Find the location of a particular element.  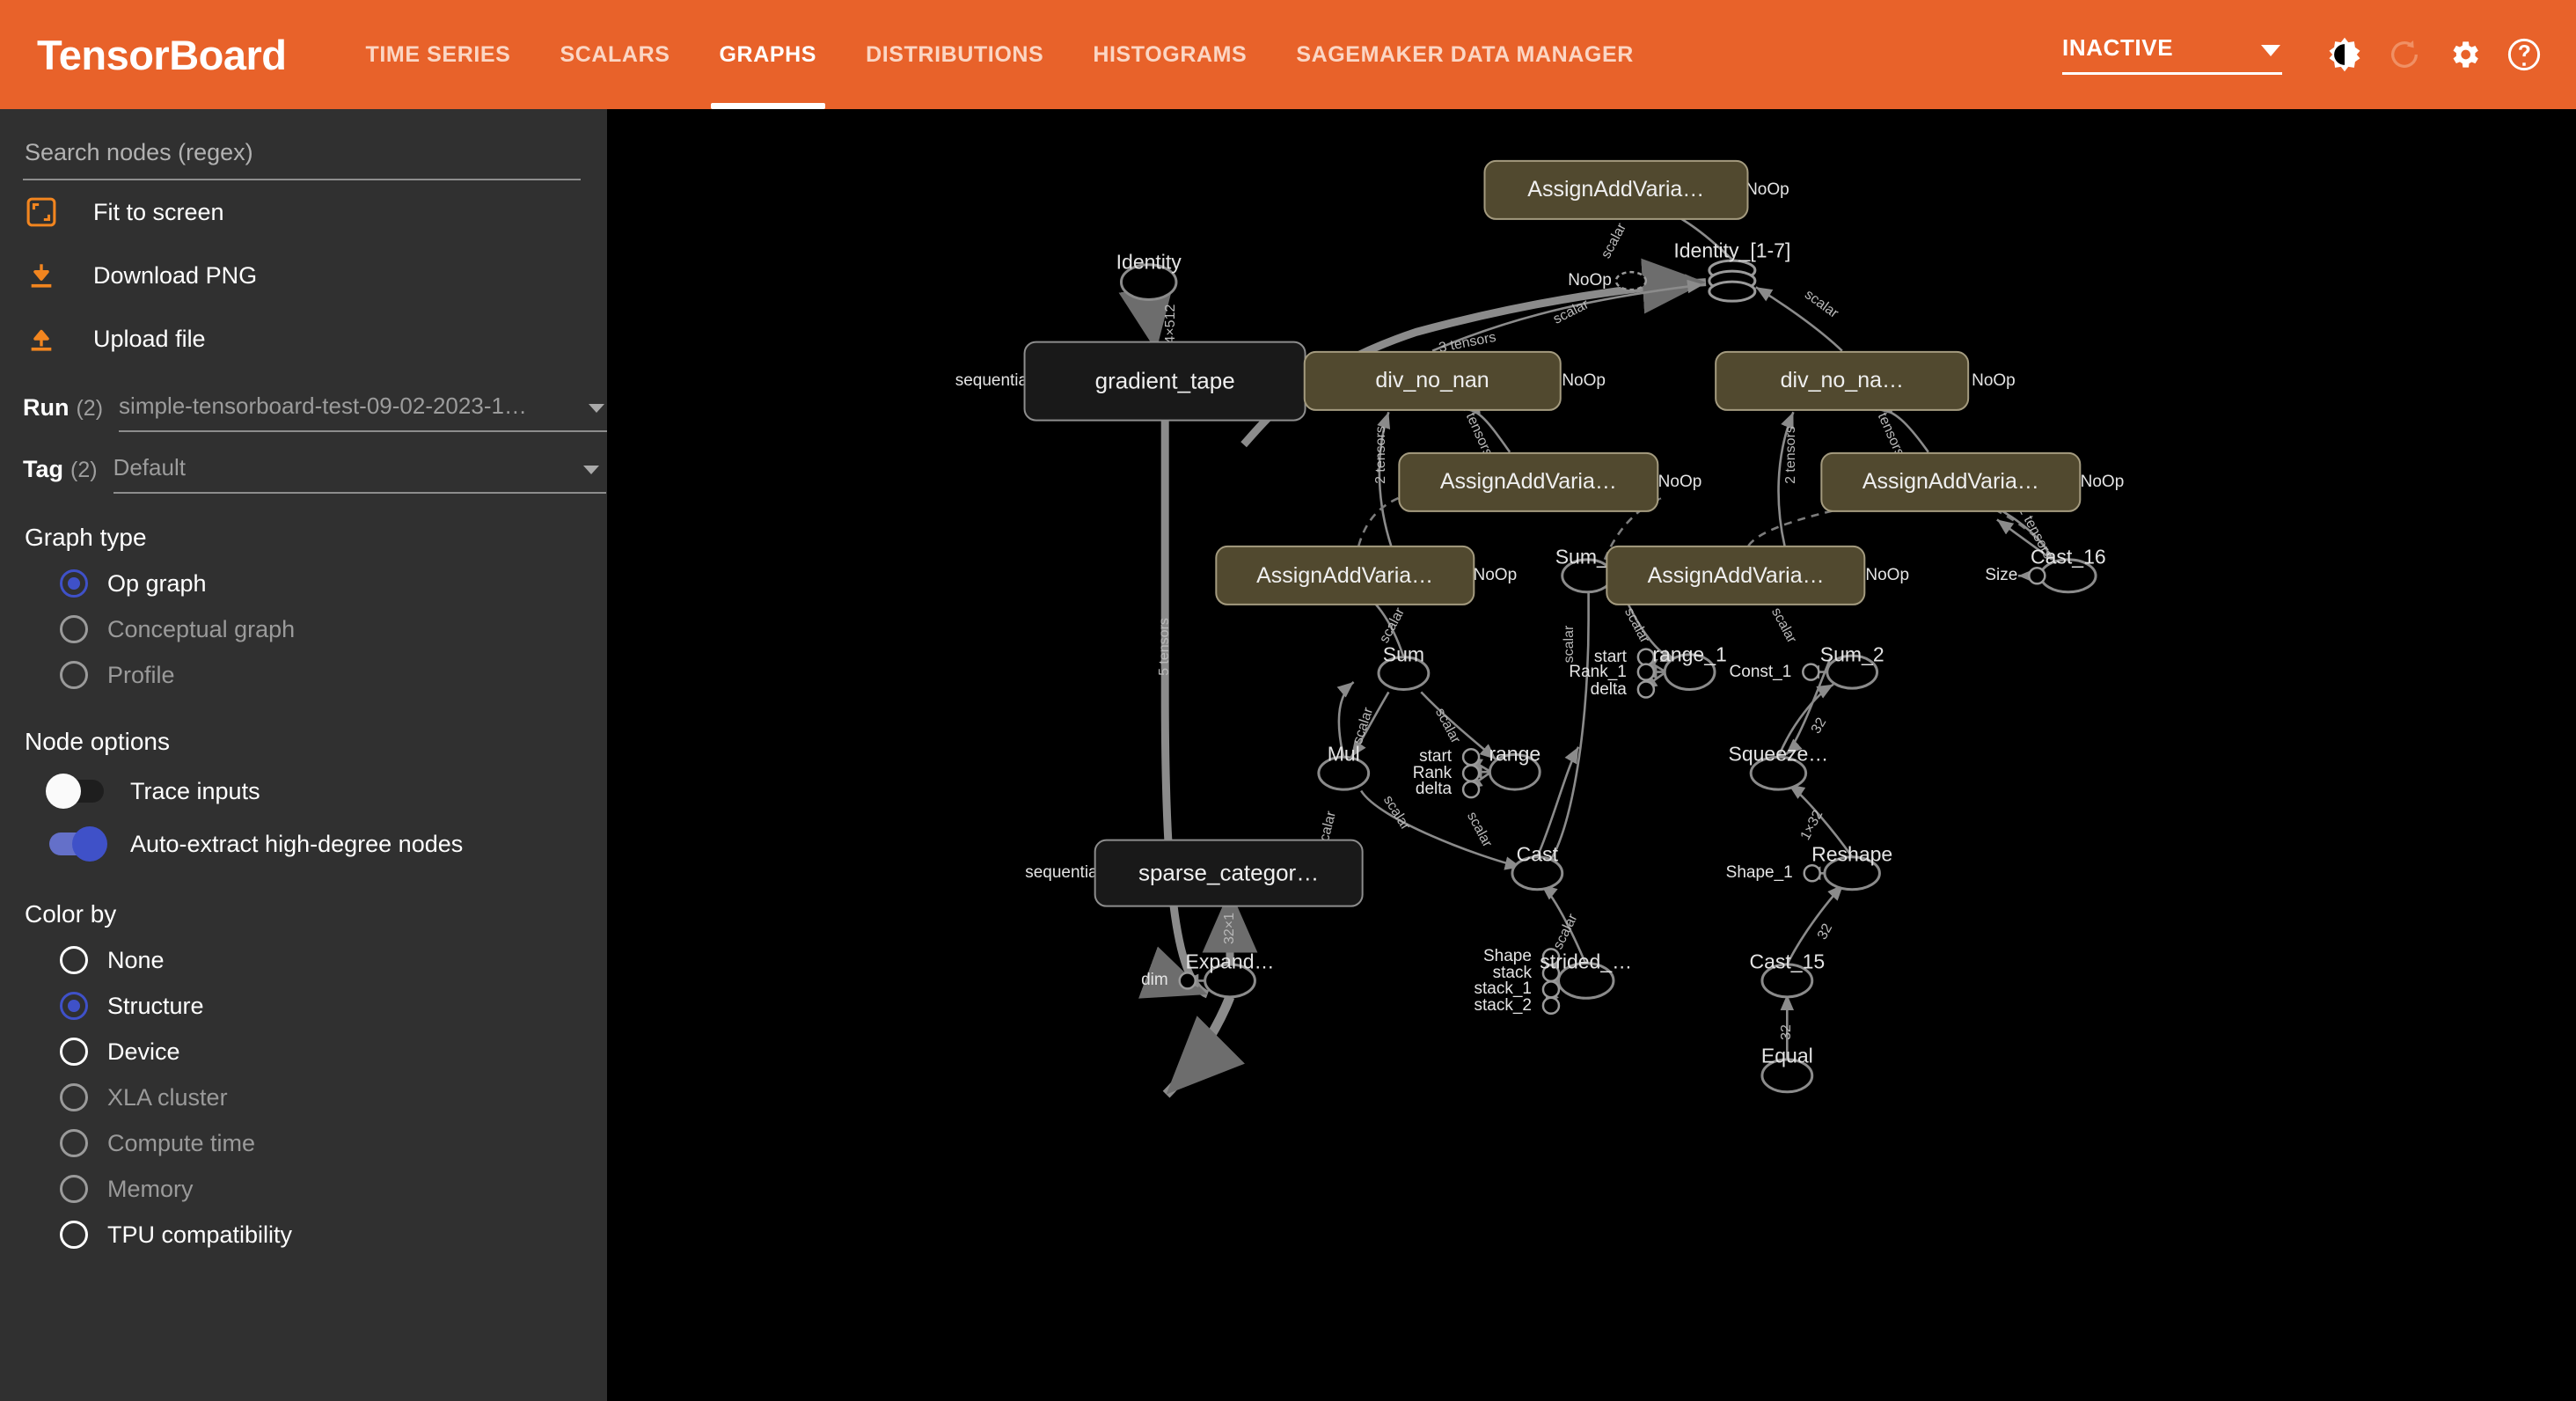

download-icon is located at coordinates (41, 275).